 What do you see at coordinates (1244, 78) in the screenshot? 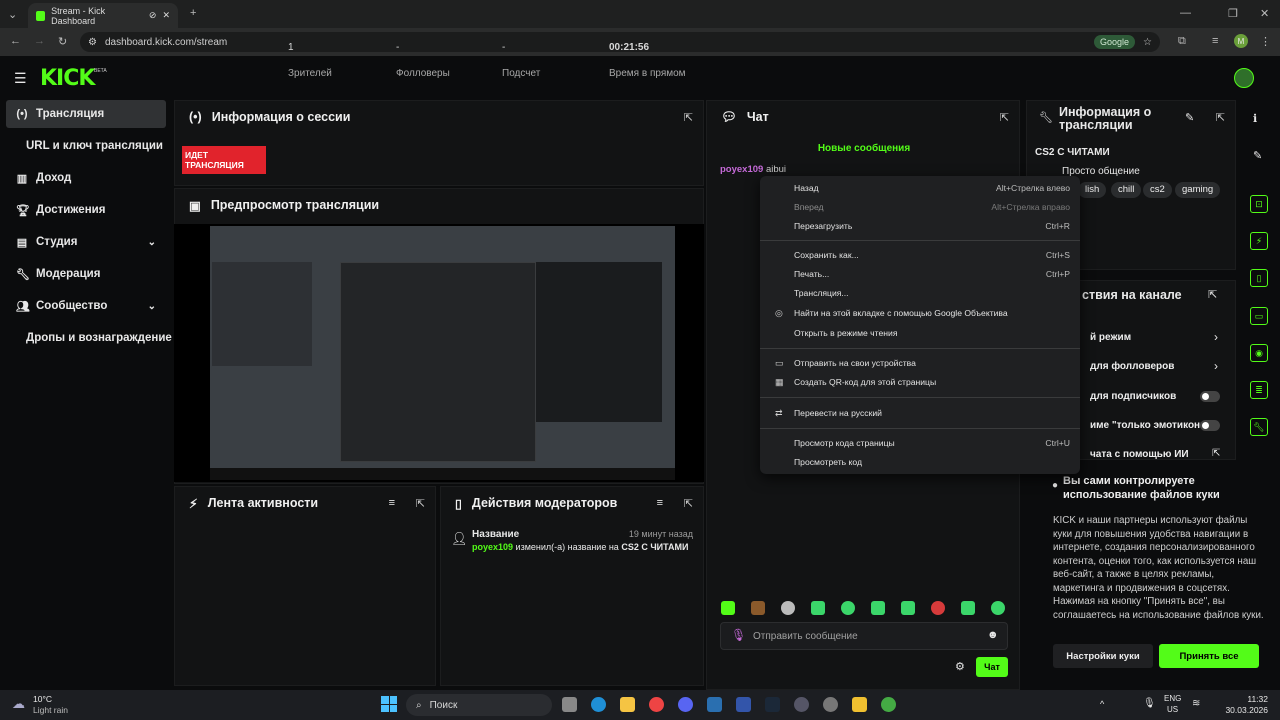
I see `user-avatar` at bounding box center [1244, 78].